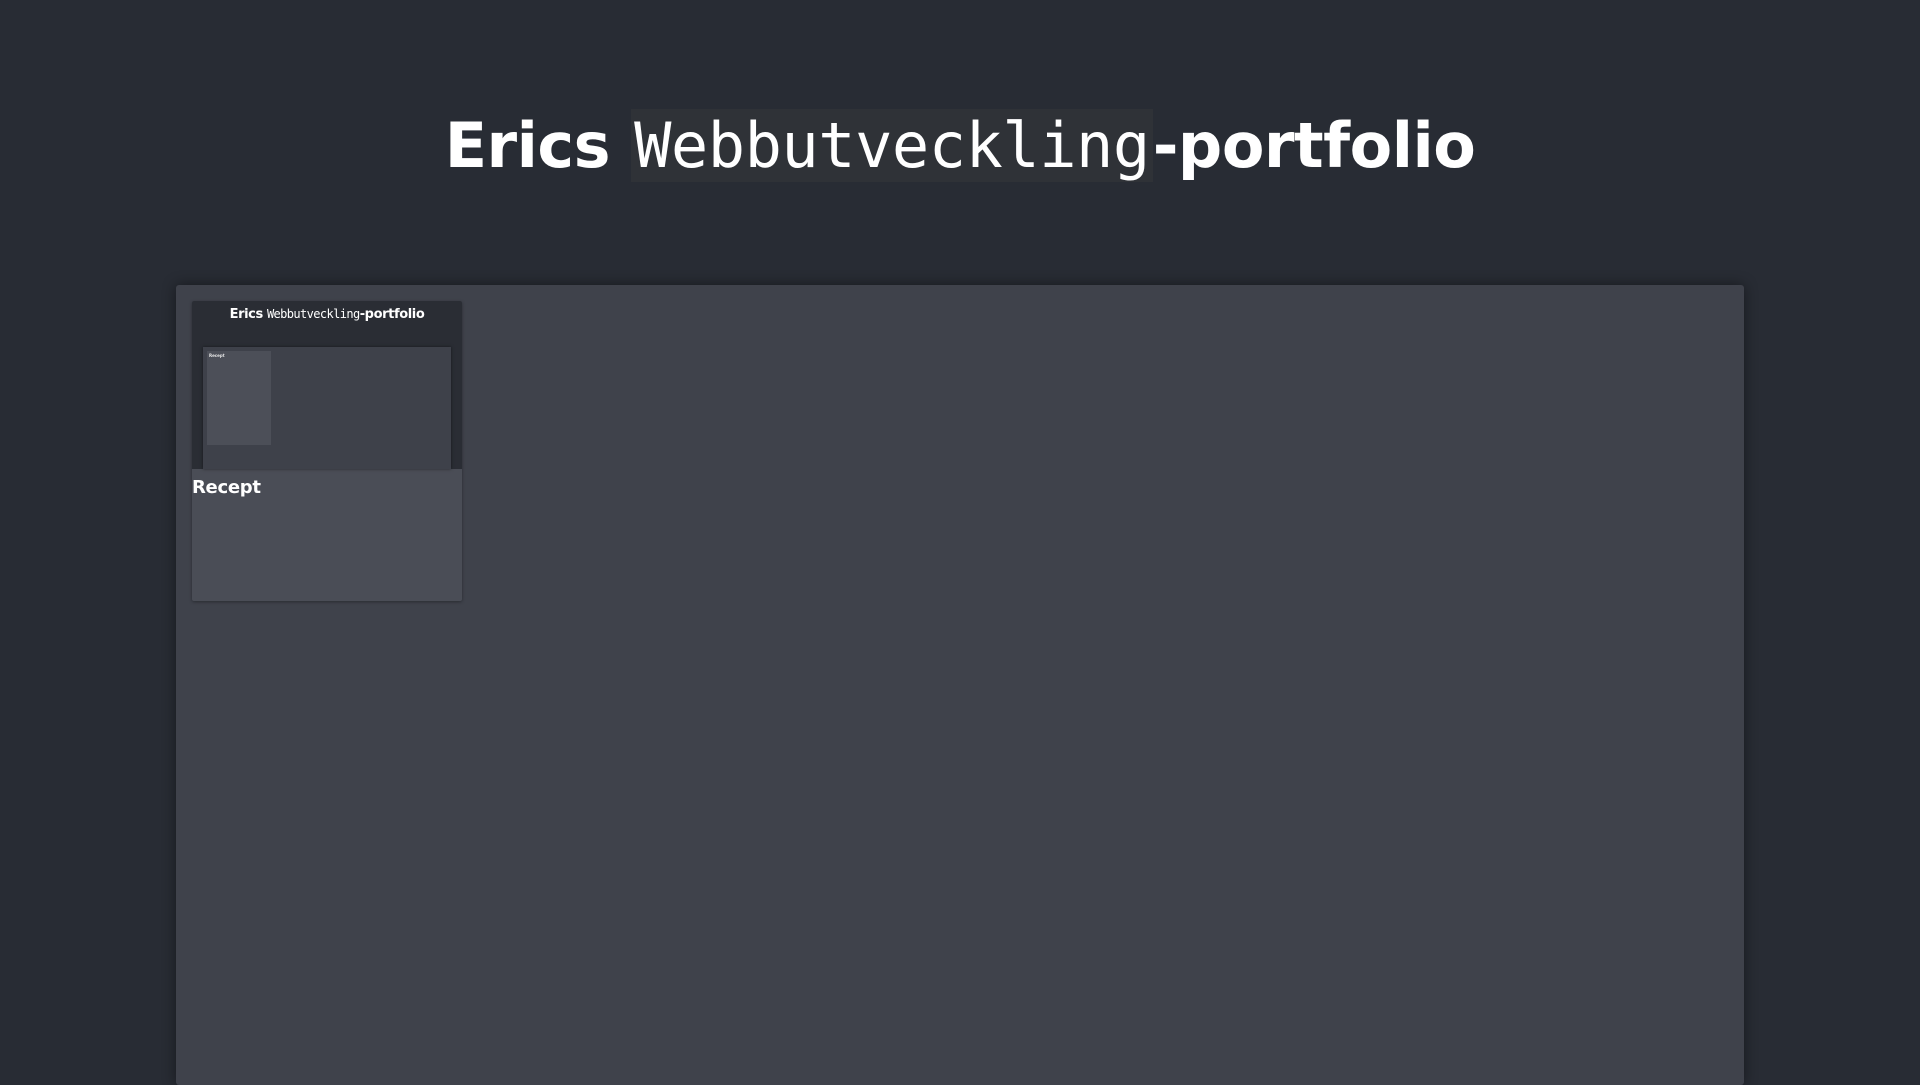 Image resolution: width=1920 pixels, height=1085 pixels. I want to click on page-title-code: Webbutveckling, so click(892, 145).